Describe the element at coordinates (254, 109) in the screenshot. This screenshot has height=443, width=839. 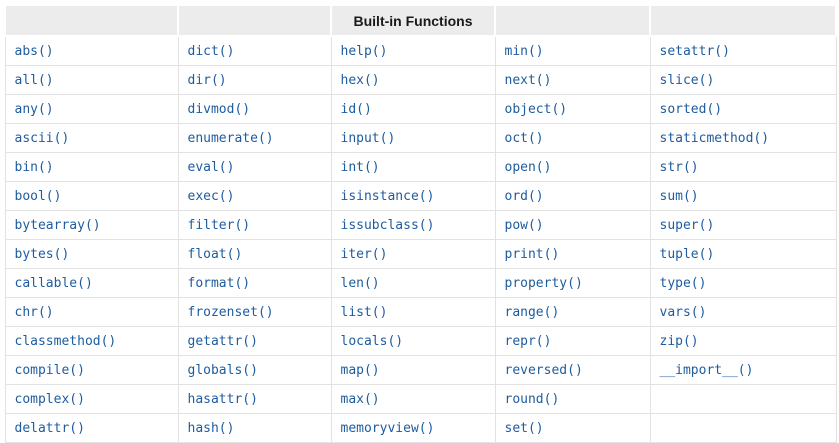
I see `function-cell: divmod()` at that location.